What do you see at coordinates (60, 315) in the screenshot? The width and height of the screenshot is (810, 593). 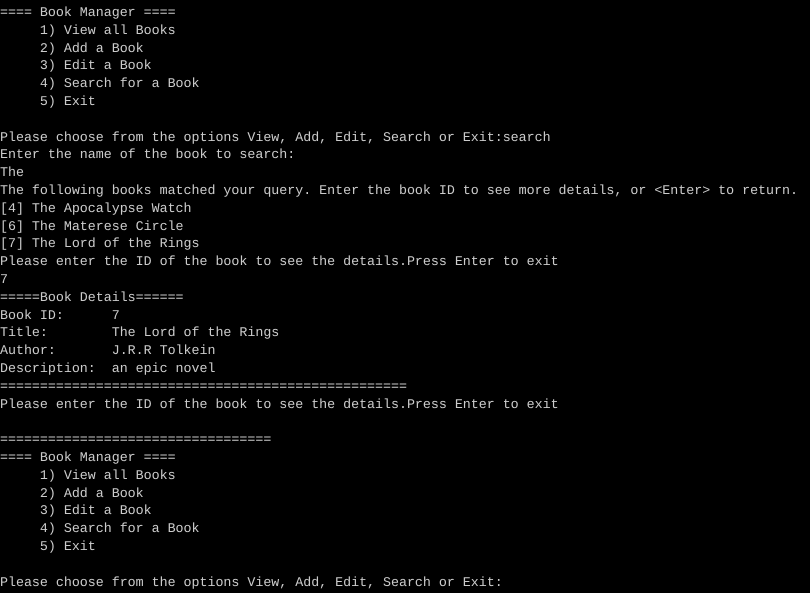 I see `console-line: Book ID: 7` at bounding box center [60, 315].